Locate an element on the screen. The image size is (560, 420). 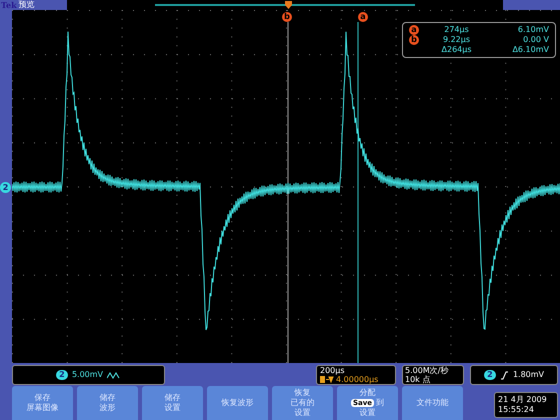
cursor-value: 6.10mV is located at coordinates (532, 30).